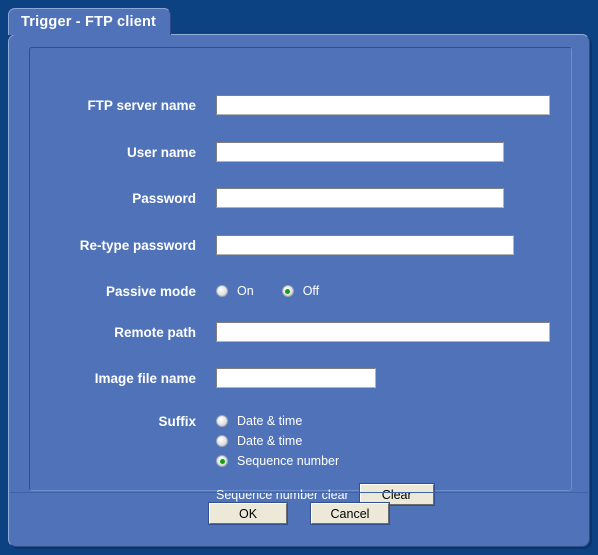 The width and height of the screenshot is (598, 555). I want to click on passive-mode-option-off: Off, so click(300, 291).